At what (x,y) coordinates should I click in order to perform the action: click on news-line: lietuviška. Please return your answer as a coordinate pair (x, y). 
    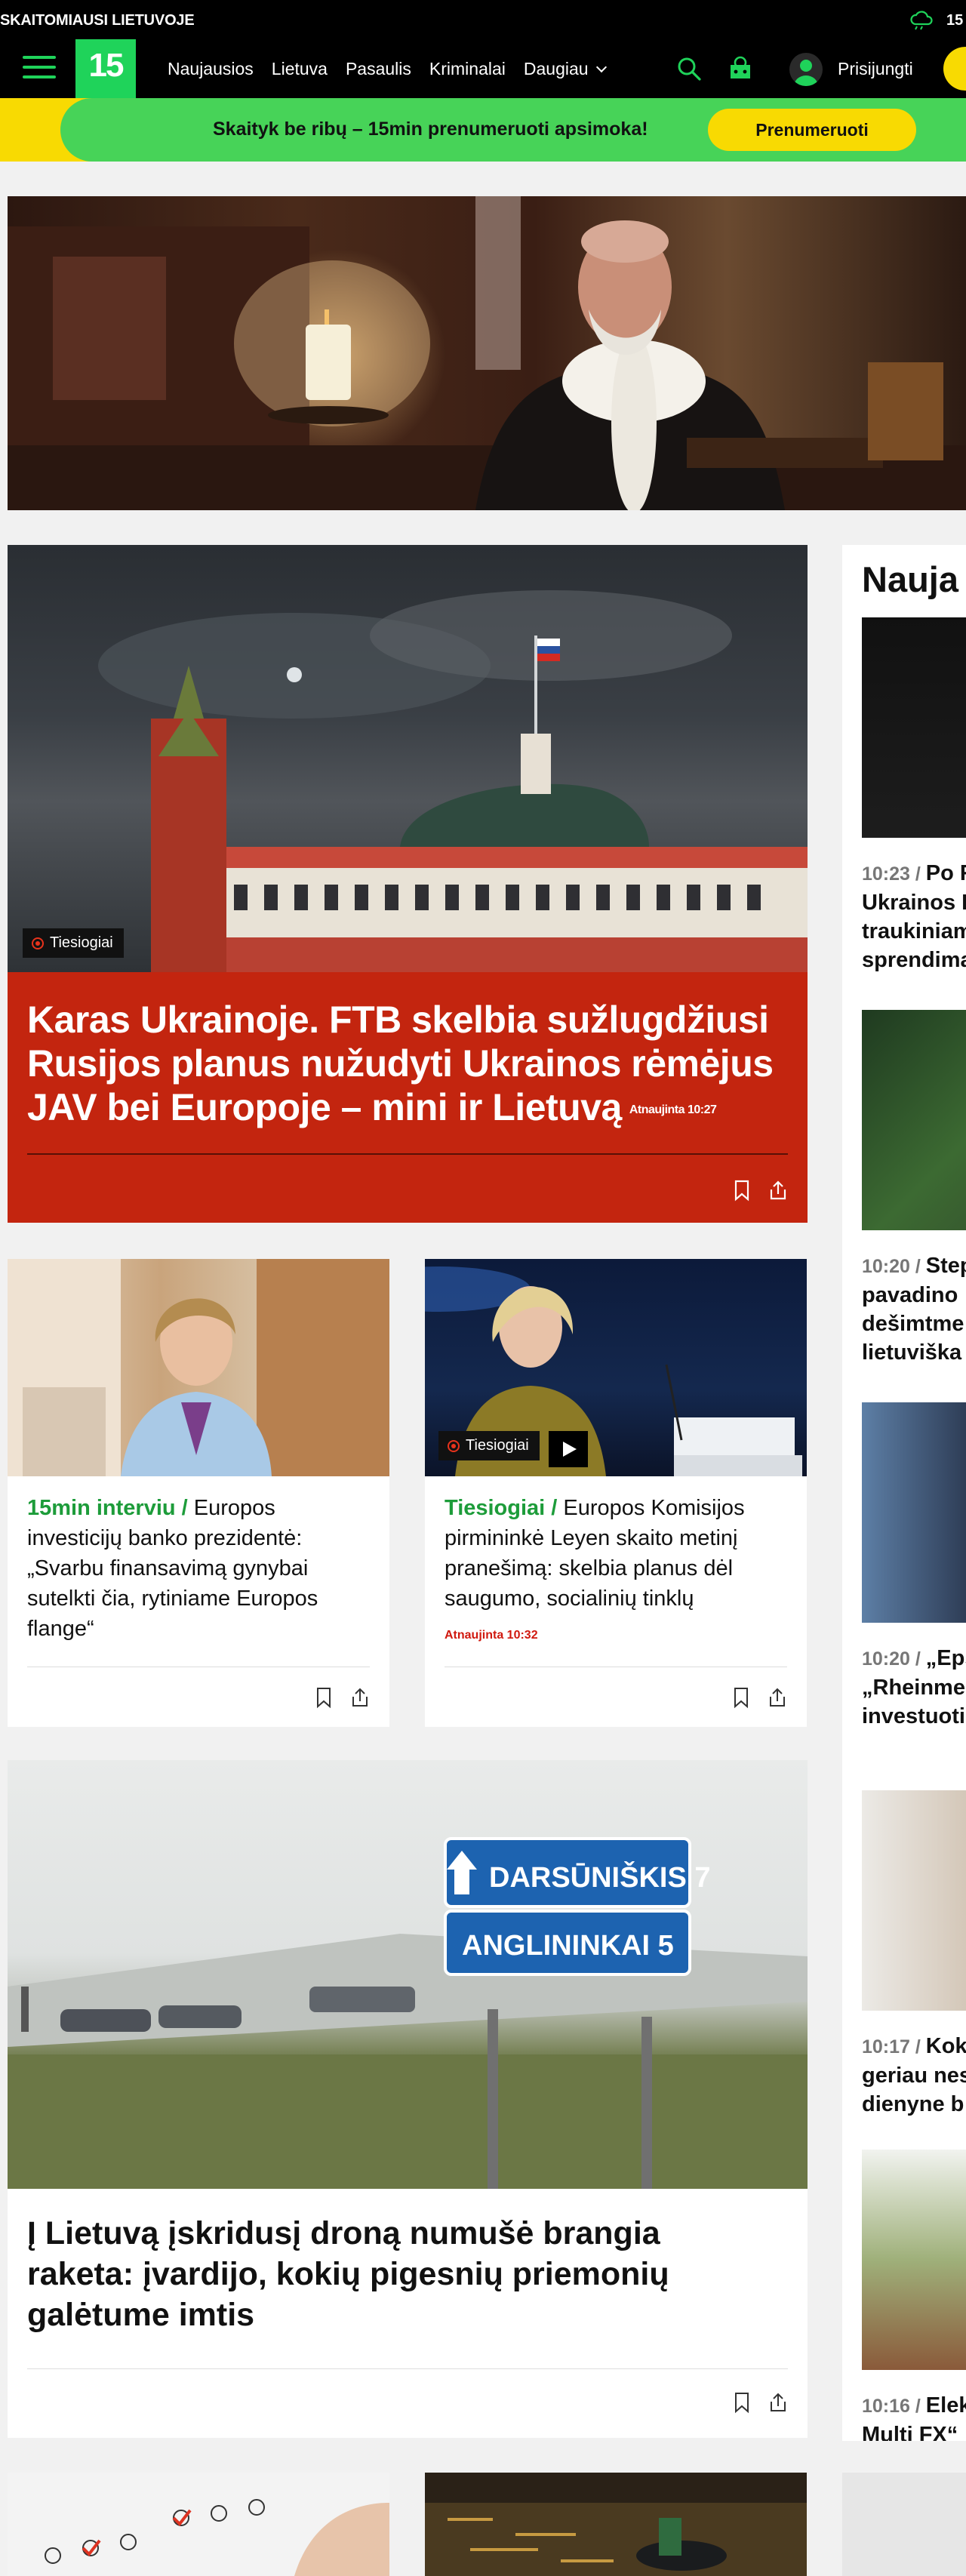
    Looking at the image, I should click on (914, 1352).